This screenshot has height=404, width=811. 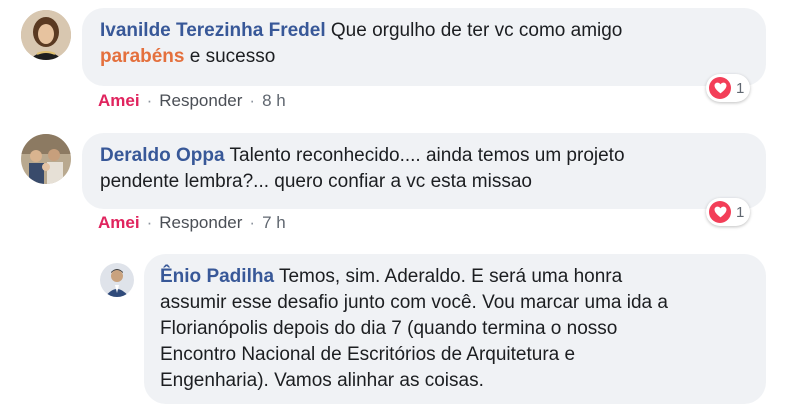 I want to click on avatar-enio, so click(x=117, y=280).